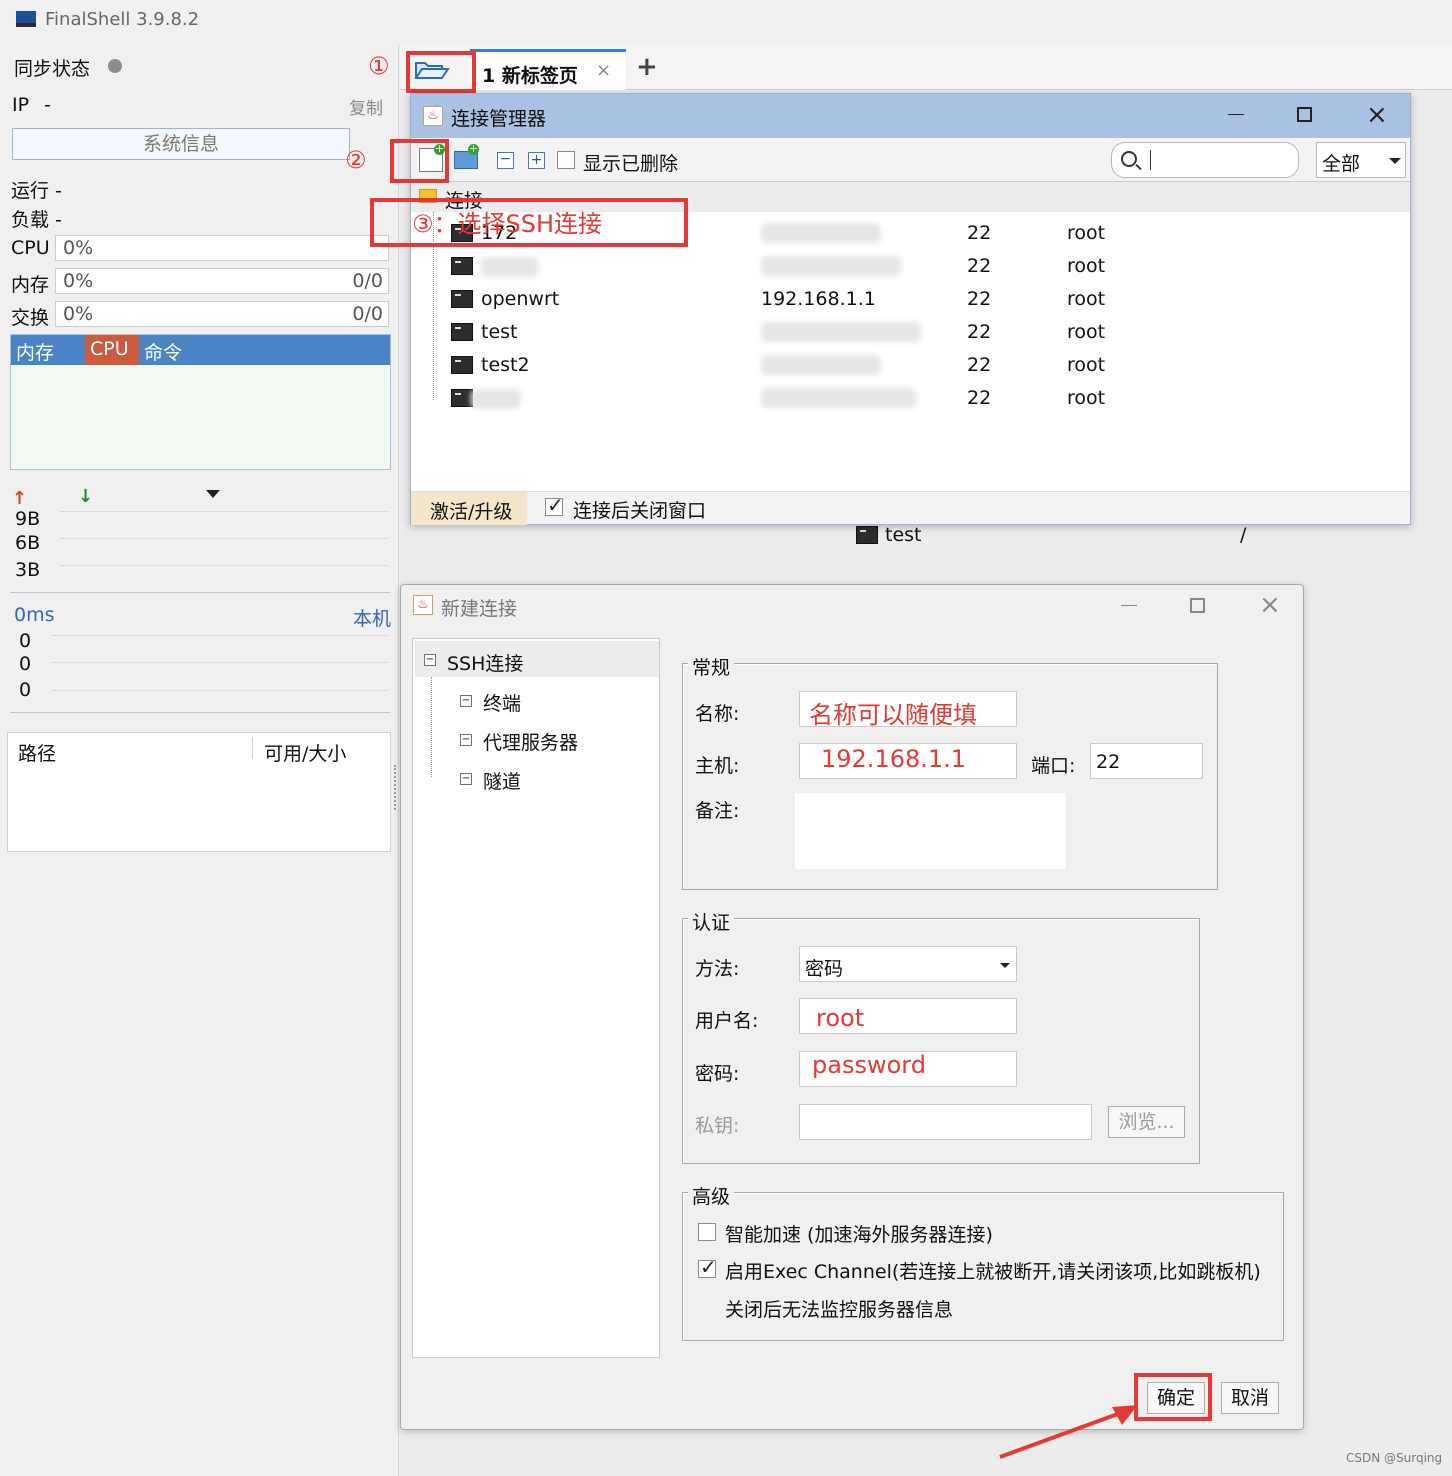 The height and width of the screenshot is (1476, 1452). Describe the element at coordinates (908, 1016) in the screenshot. I see `user-input: root` at that location.